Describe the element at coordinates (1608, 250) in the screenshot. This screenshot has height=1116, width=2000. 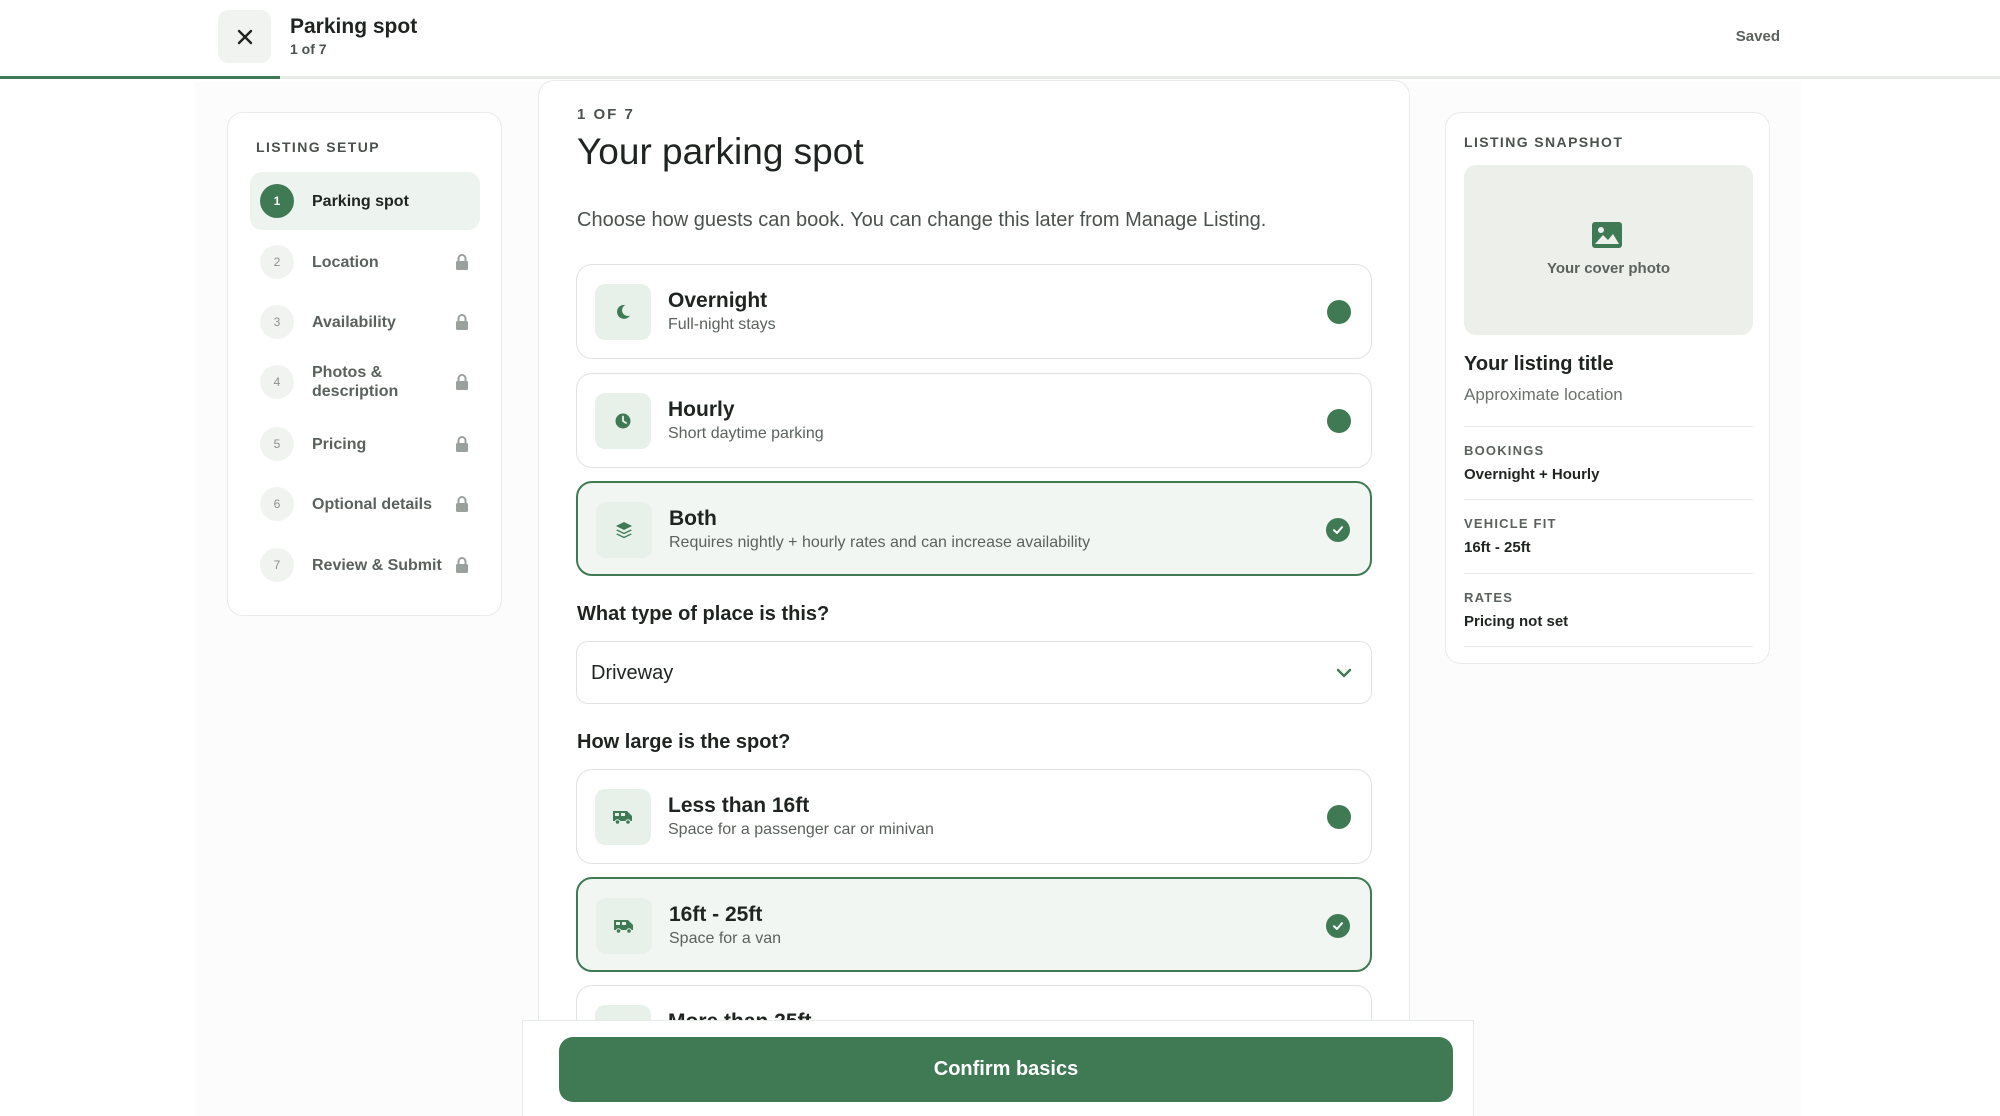
I see `cover-photo-placeholder: Your cover photo` at that location.